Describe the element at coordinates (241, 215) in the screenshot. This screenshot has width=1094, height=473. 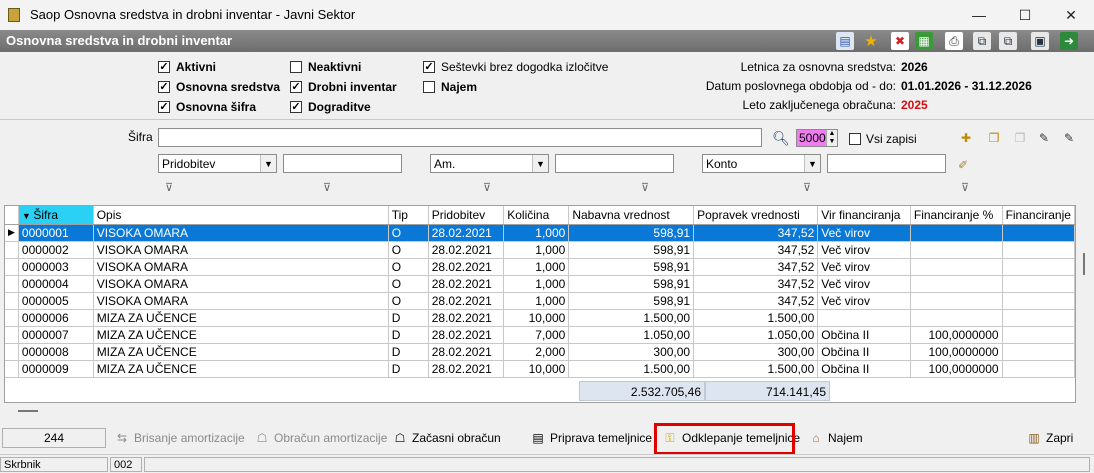
I see `column-header-opis: Opis` at that location.